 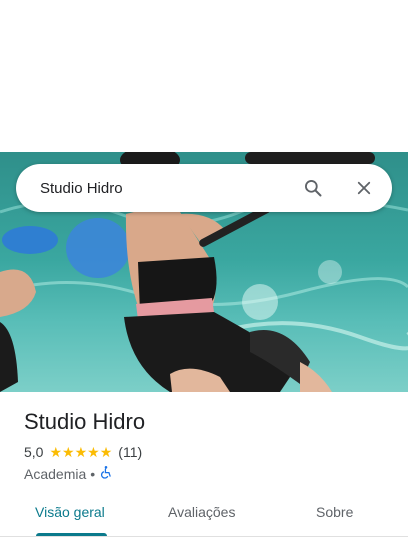 I want to click on tab-avaliacoes: Avaliações, so click(x=201, y=512).